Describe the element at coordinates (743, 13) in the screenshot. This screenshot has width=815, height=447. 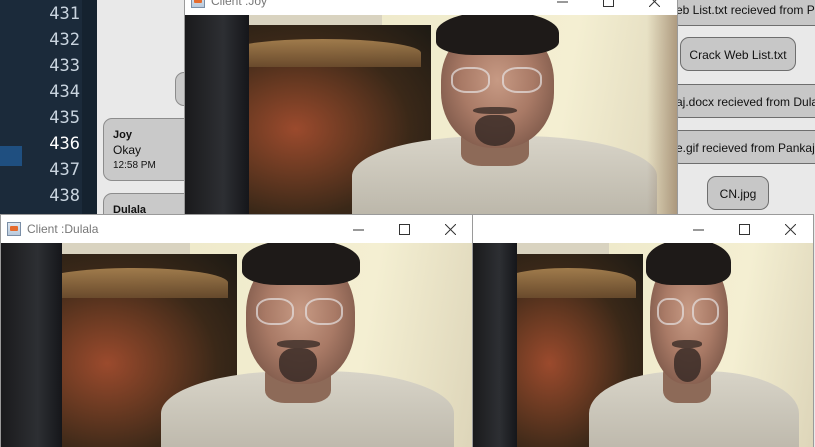
I see `file-received-notice: eb List.txt recieved from P` at that location.